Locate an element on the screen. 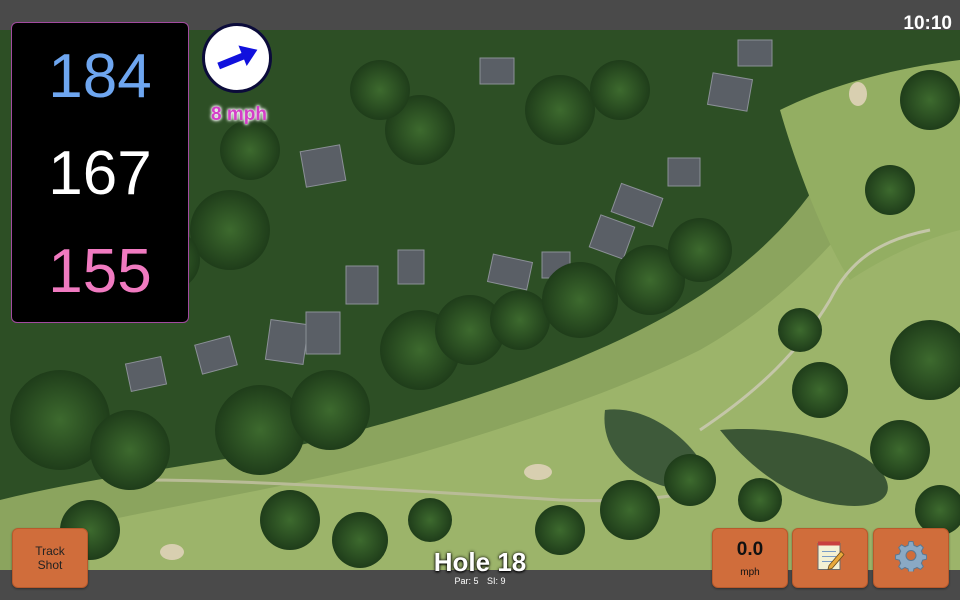 The width and height of the screenshot is (960, 600). hole-meta: Par: 5 SI: 9 is located at coordinates (480, 581).